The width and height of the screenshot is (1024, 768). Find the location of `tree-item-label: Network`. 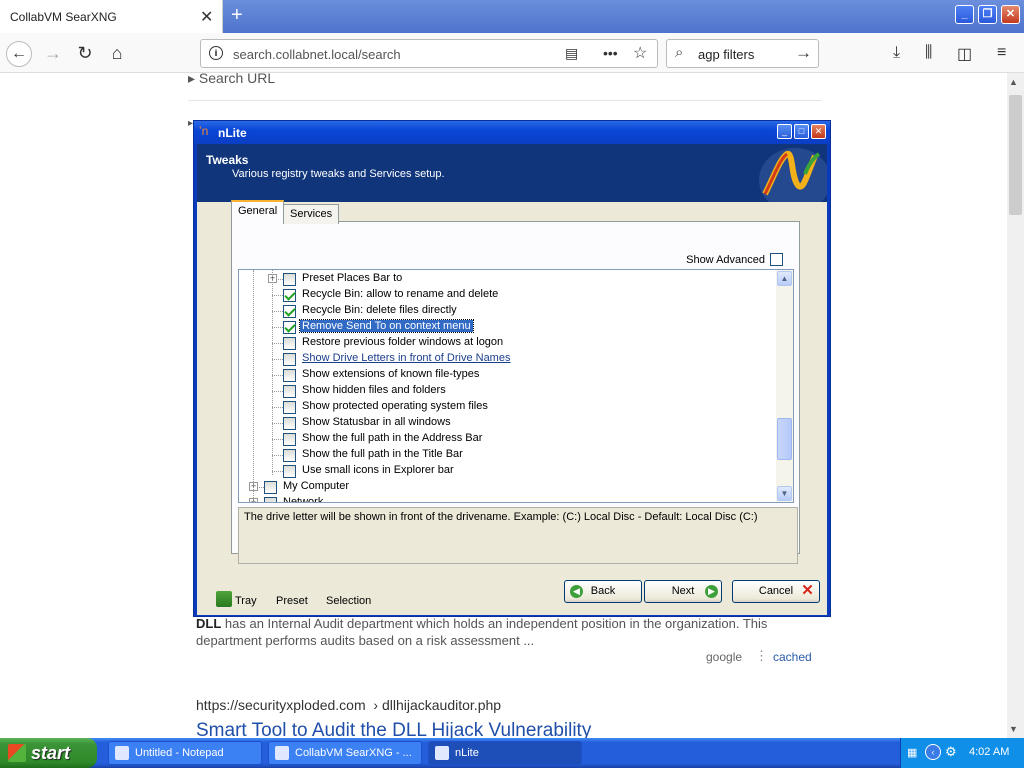

tree-item-label: Network is located at coordinates (303, 499).